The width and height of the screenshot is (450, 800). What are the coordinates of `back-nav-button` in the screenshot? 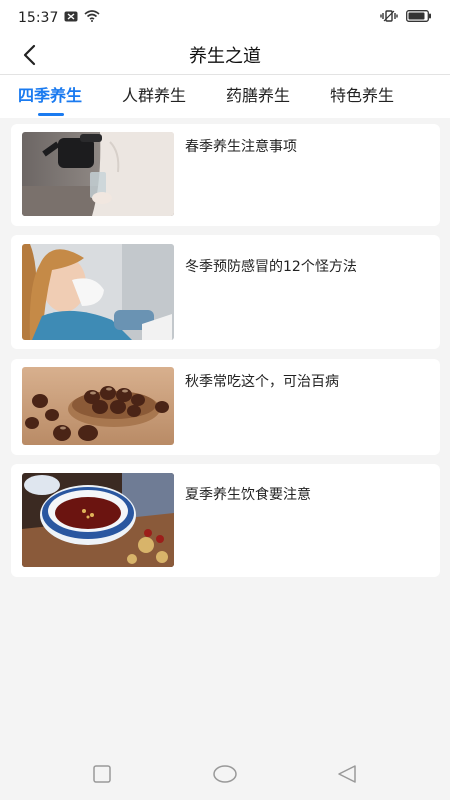 It's located at (347, 776).